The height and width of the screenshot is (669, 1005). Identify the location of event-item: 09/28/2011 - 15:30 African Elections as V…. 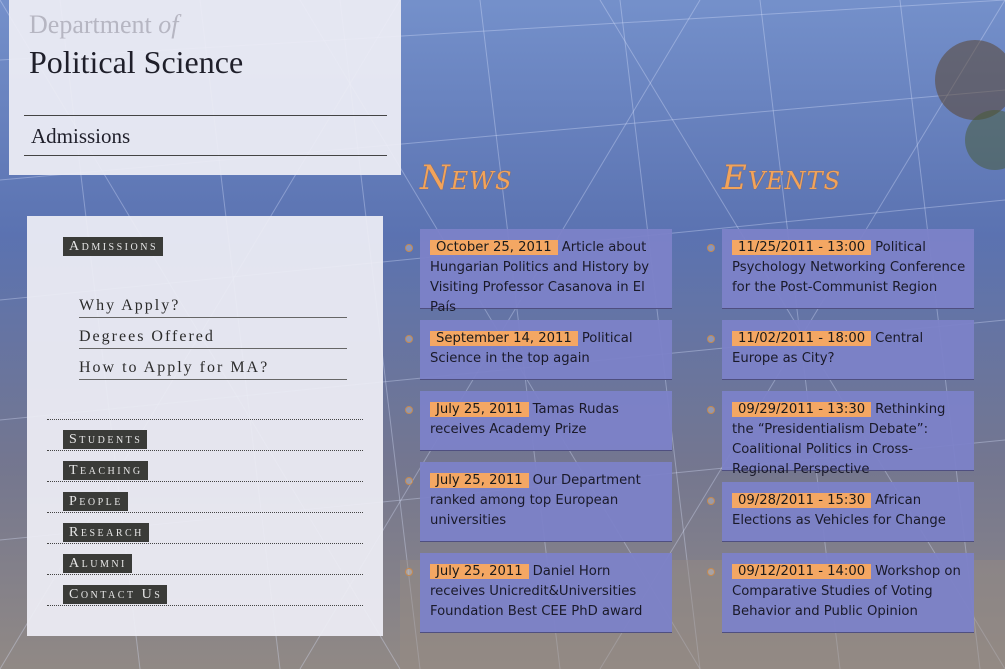
(848, 512).